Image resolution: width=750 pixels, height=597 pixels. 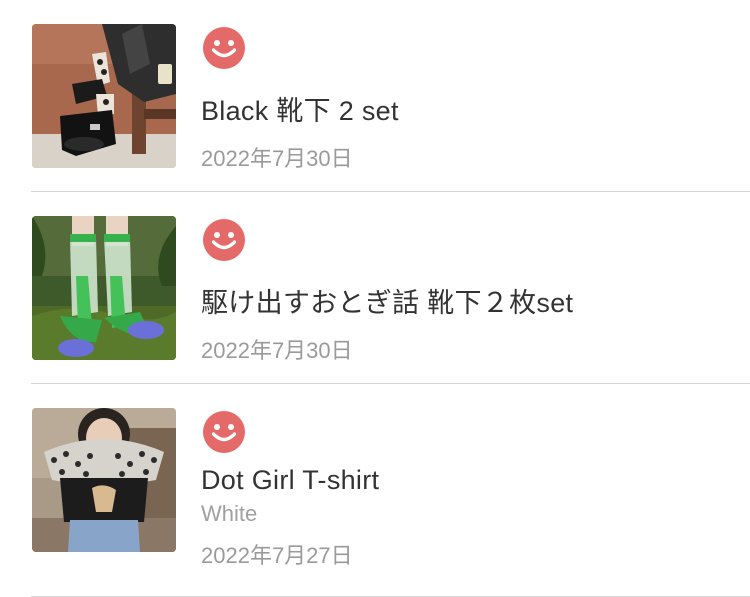 I want to click on purchase-date: 2022年7月27日, so click(x=277, y=555).